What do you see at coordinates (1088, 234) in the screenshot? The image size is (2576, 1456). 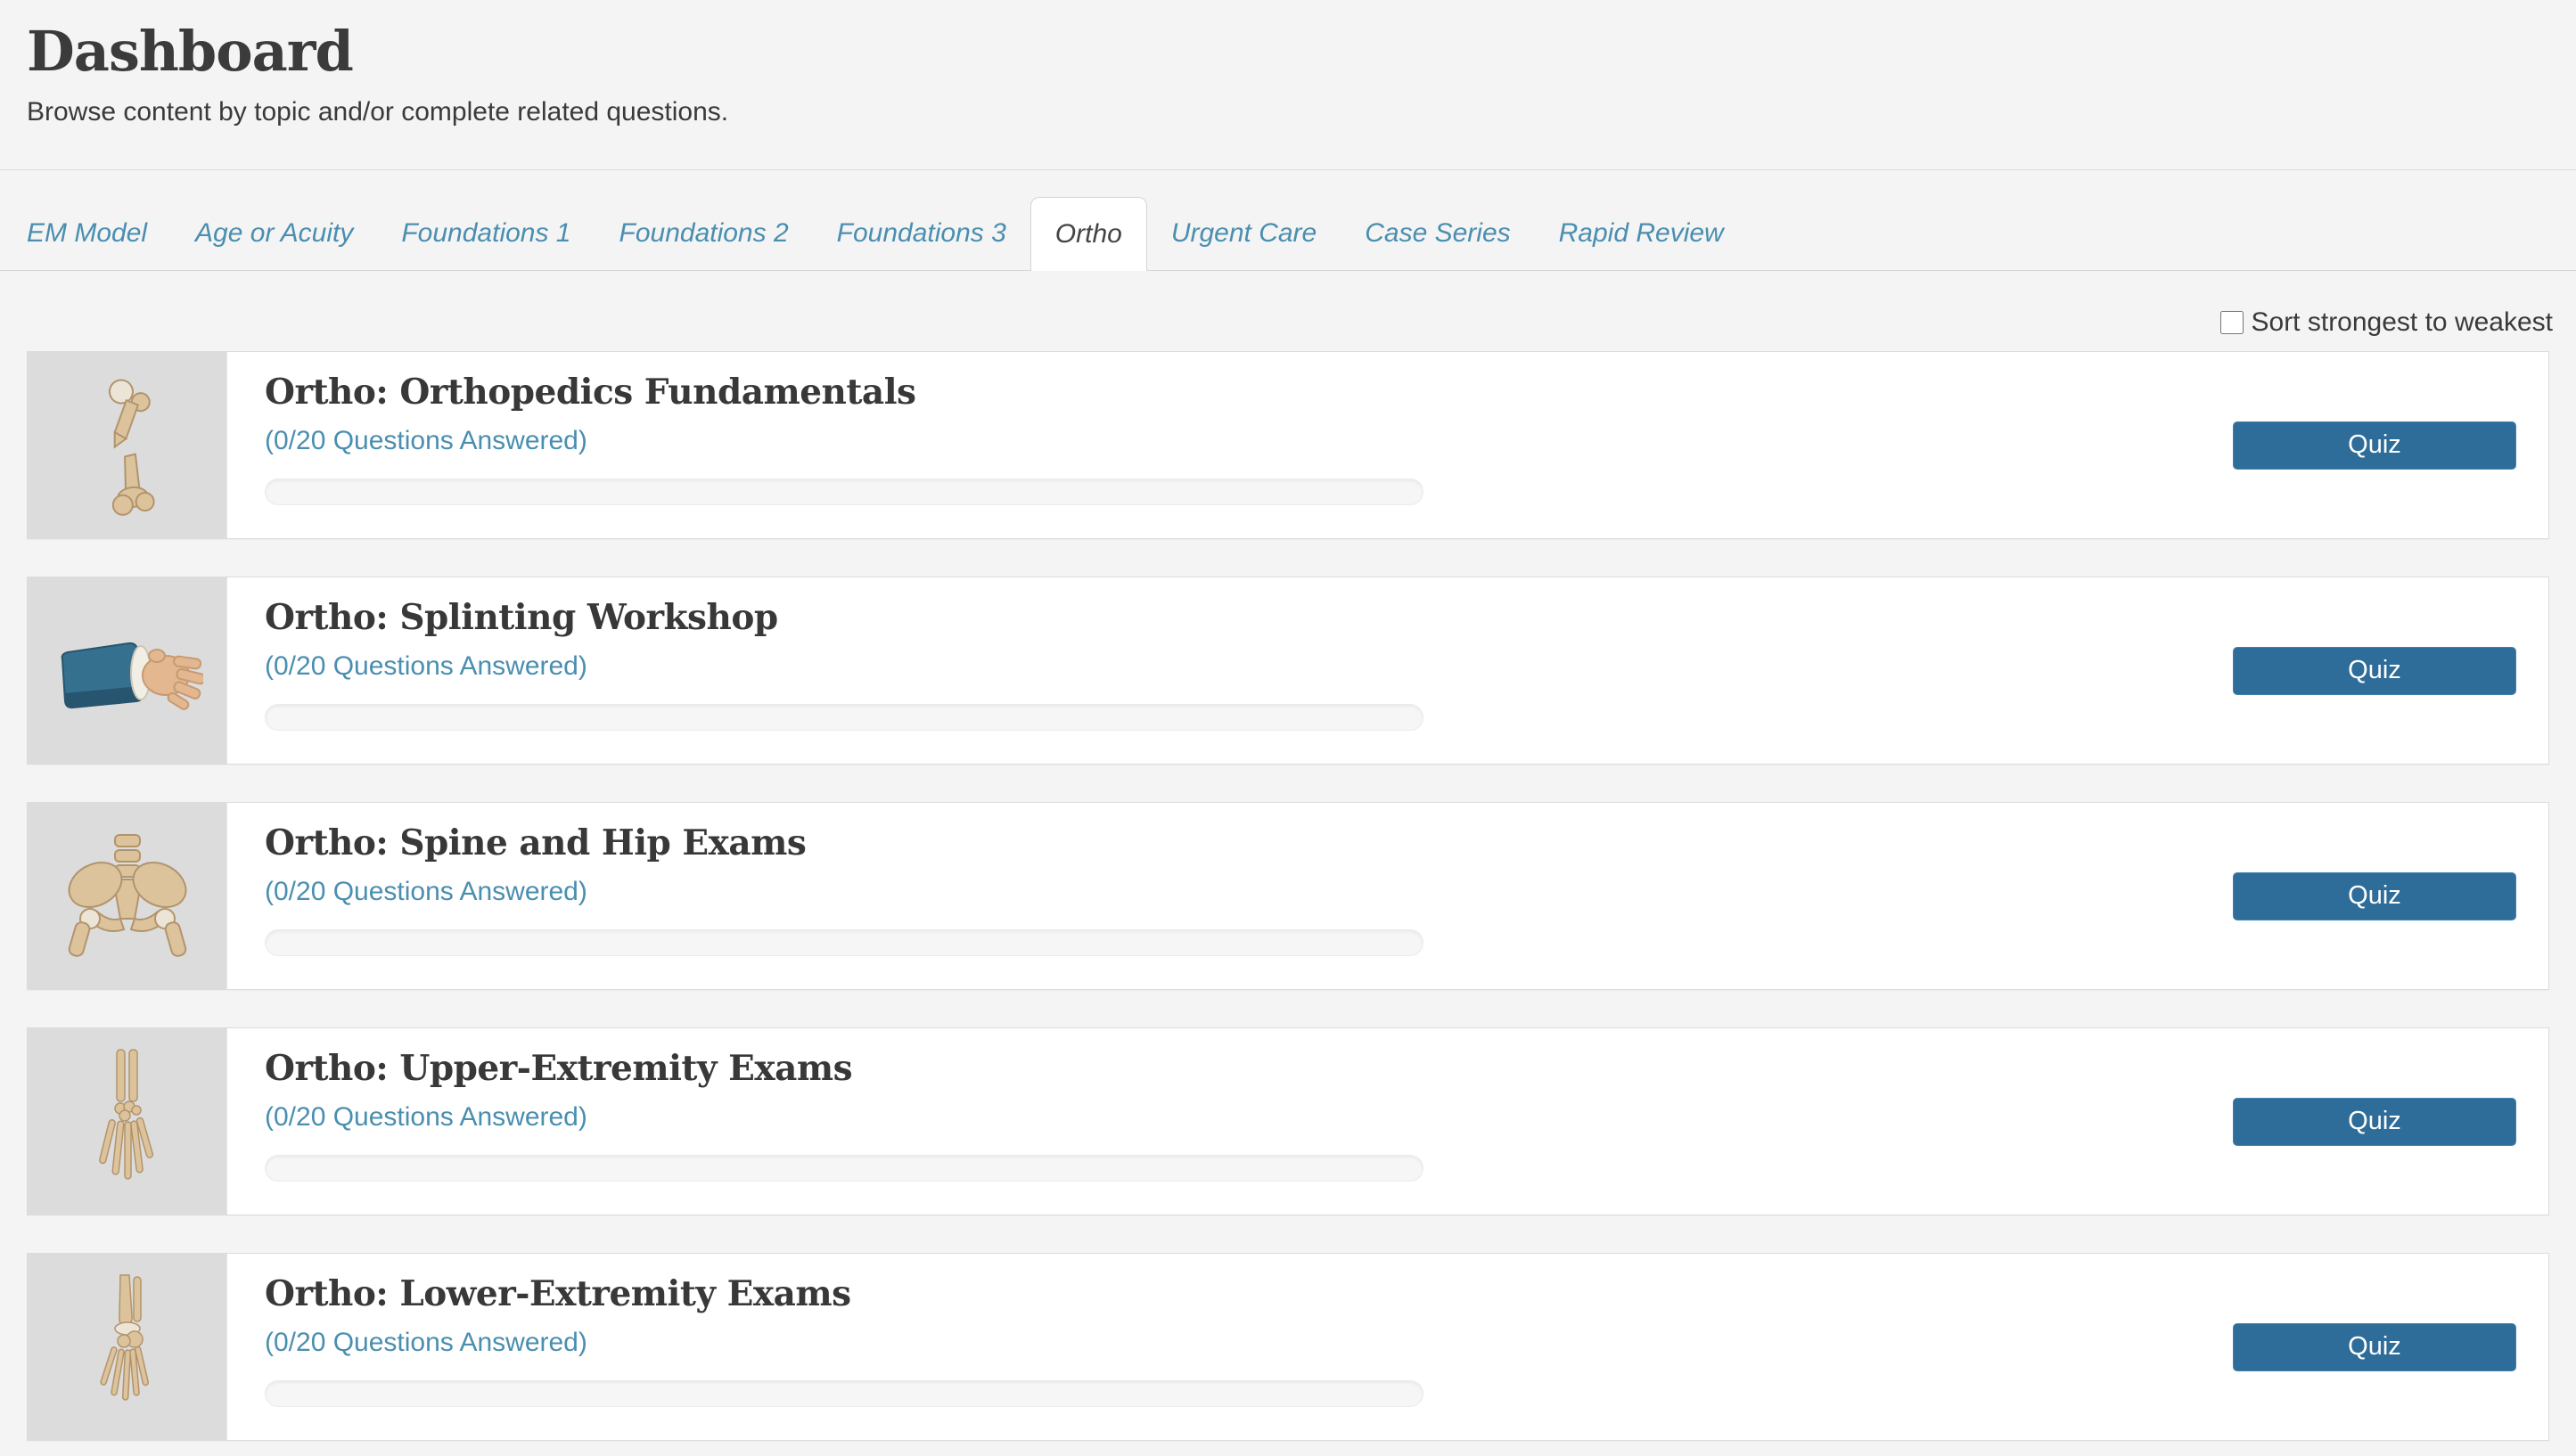 I see `tab-ortho: Ortho` at bounding box center [1088, 234].